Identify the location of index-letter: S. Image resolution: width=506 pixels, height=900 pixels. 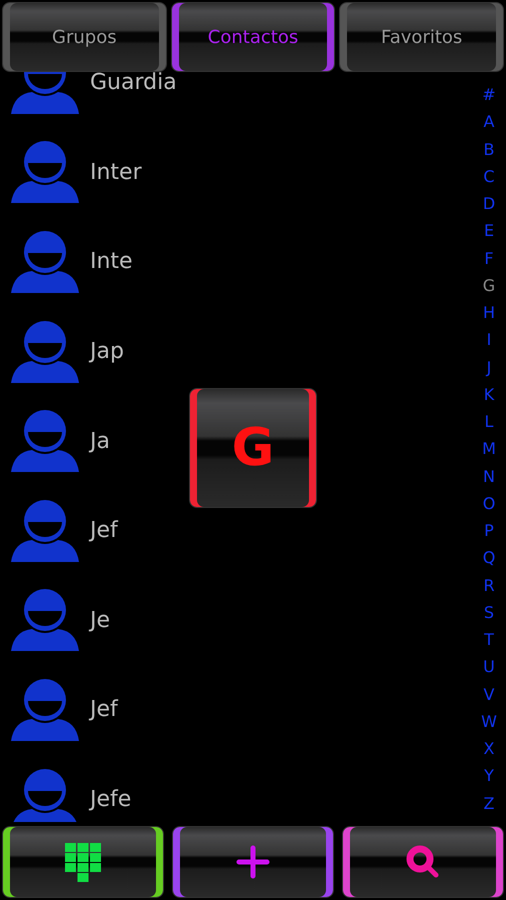
(489, 612).